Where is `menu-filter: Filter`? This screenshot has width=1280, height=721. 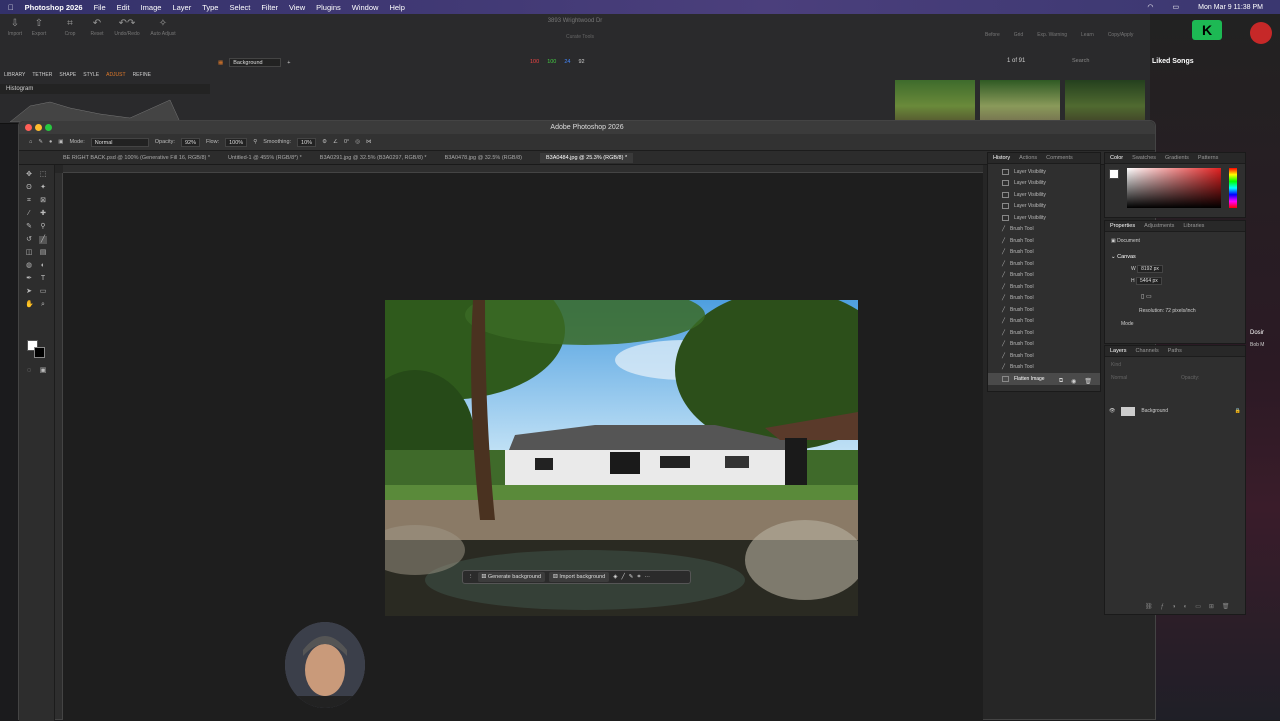 menu-filter: Filter is located at coordinates (269, 7).